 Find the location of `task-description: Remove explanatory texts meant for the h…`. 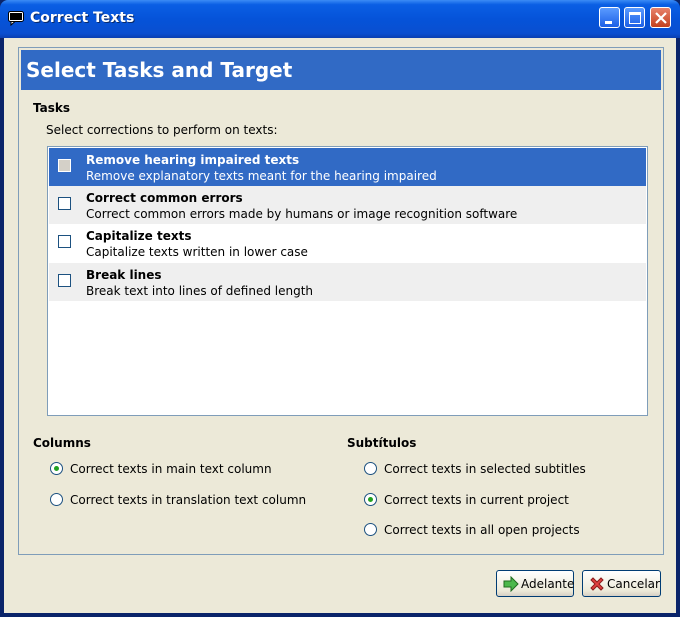

task-description: Remove explanatory texts meant for the h… is located at coordinates (261, 176).